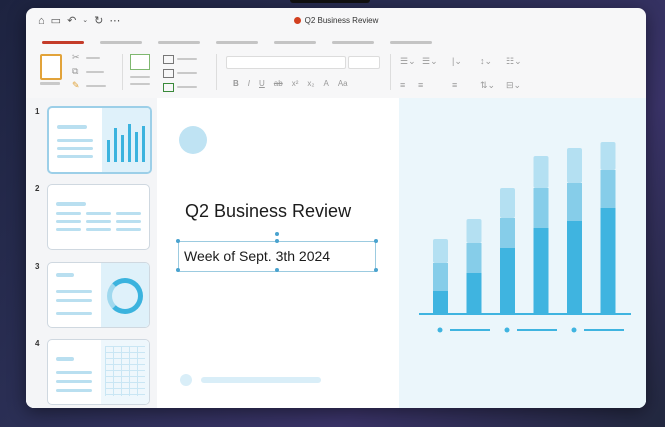  I want to click on indent-icon: |⌄, so click(457, 61).